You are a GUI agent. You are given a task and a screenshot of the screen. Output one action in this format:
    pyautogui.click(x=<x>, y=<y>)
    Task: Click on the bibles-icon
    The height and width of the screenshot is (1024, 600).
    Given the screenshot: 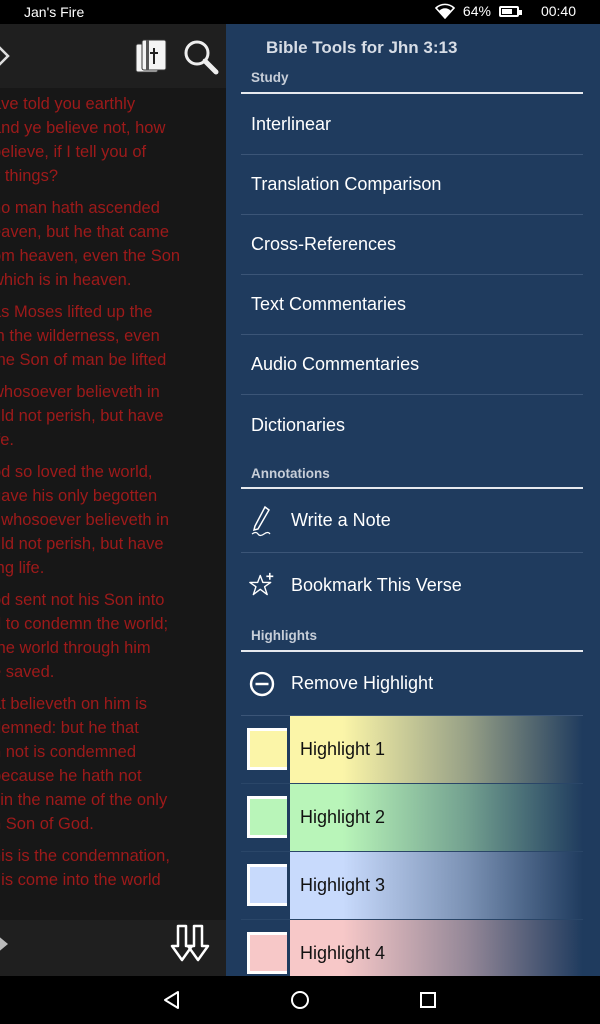 What is the action you would take?
    pyautogui.click(x=152, y=56)
    